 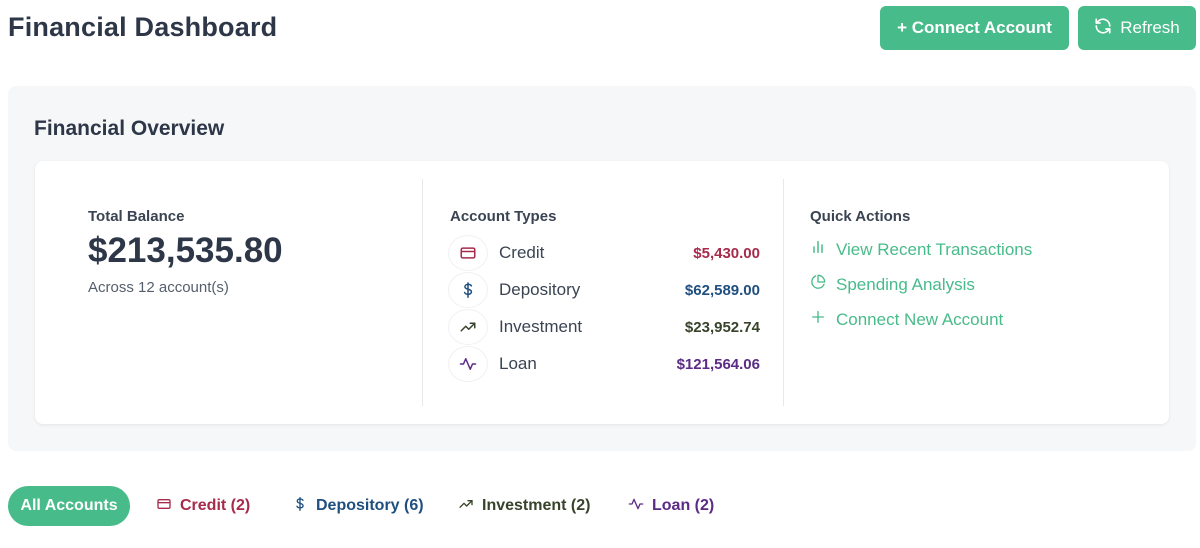 What do you see at coordinates (718, 364) in the screenshot?
I see `account-type-amount: $121,564.06` at bounding box center [718, 364].